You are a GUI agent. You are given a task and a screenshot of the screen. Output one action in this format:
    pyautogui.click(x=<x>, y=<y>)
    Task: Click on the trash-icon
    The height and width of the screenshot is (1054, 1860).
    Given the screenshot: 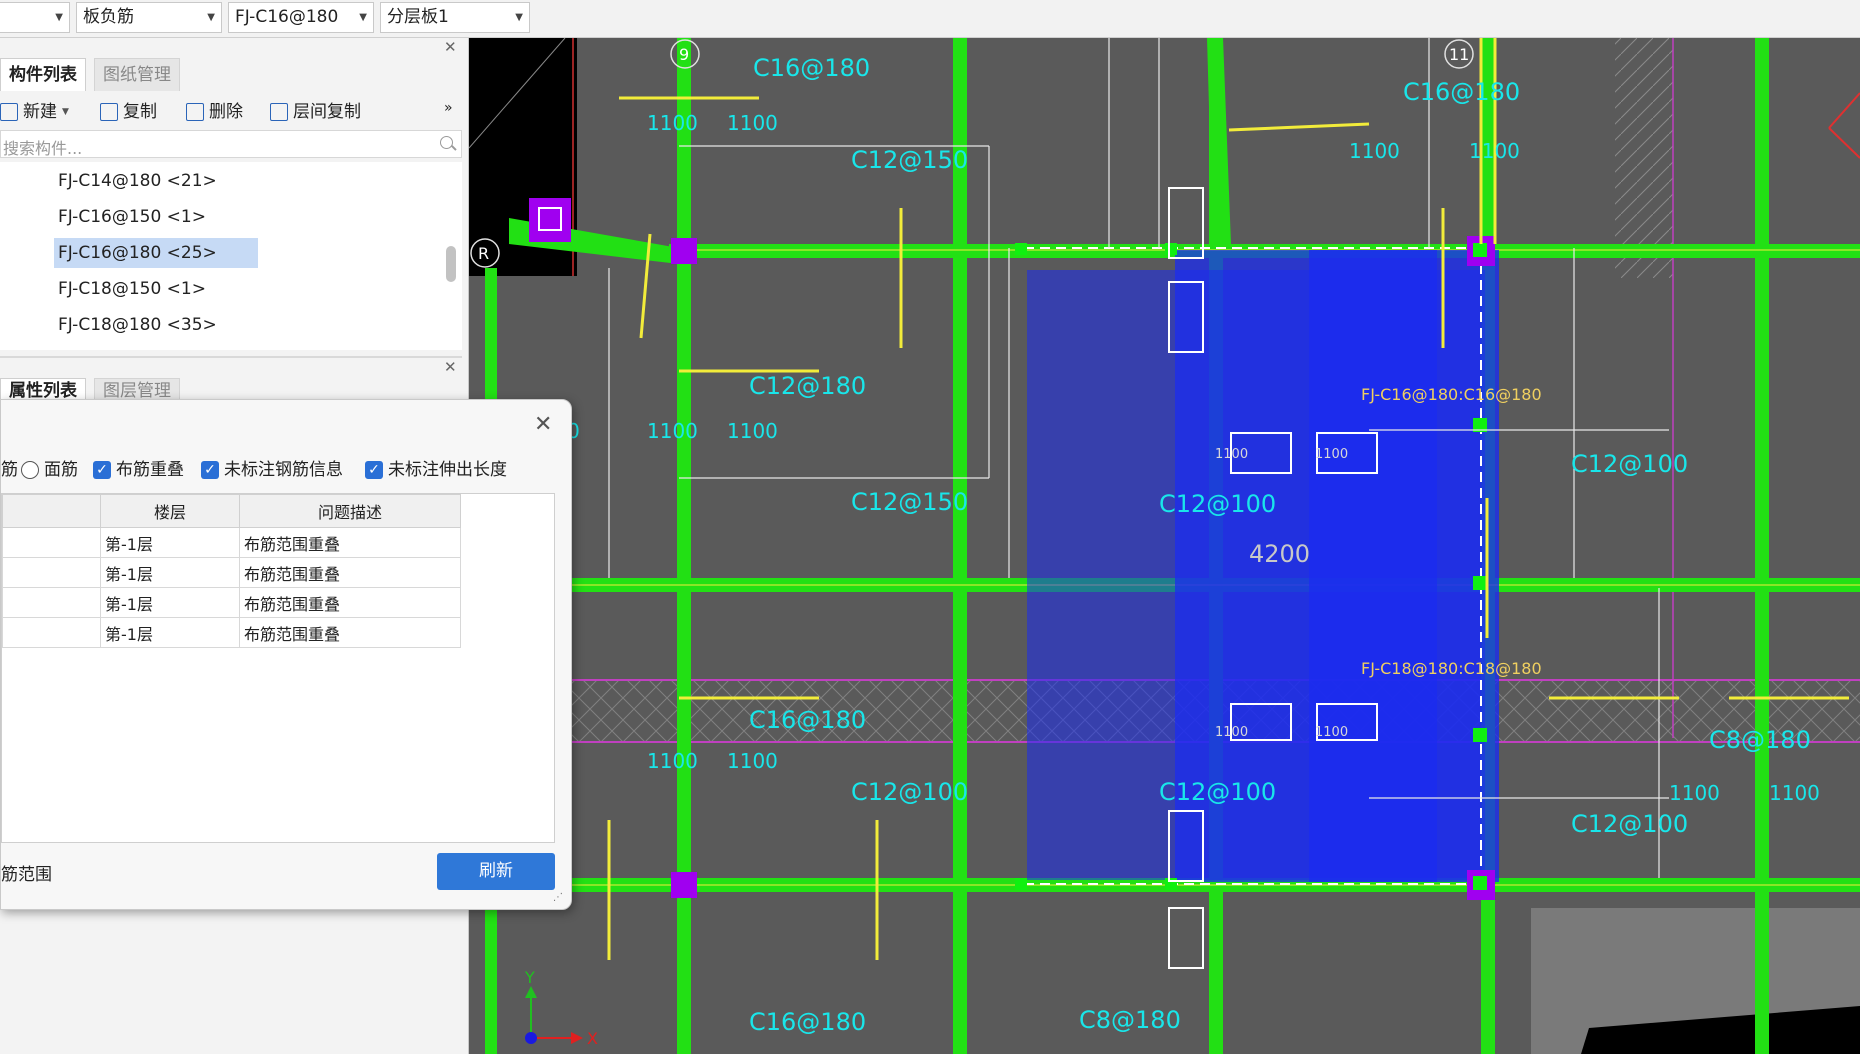 What is the action you would take?
    pyautogui.click(x=195, y=112)
    